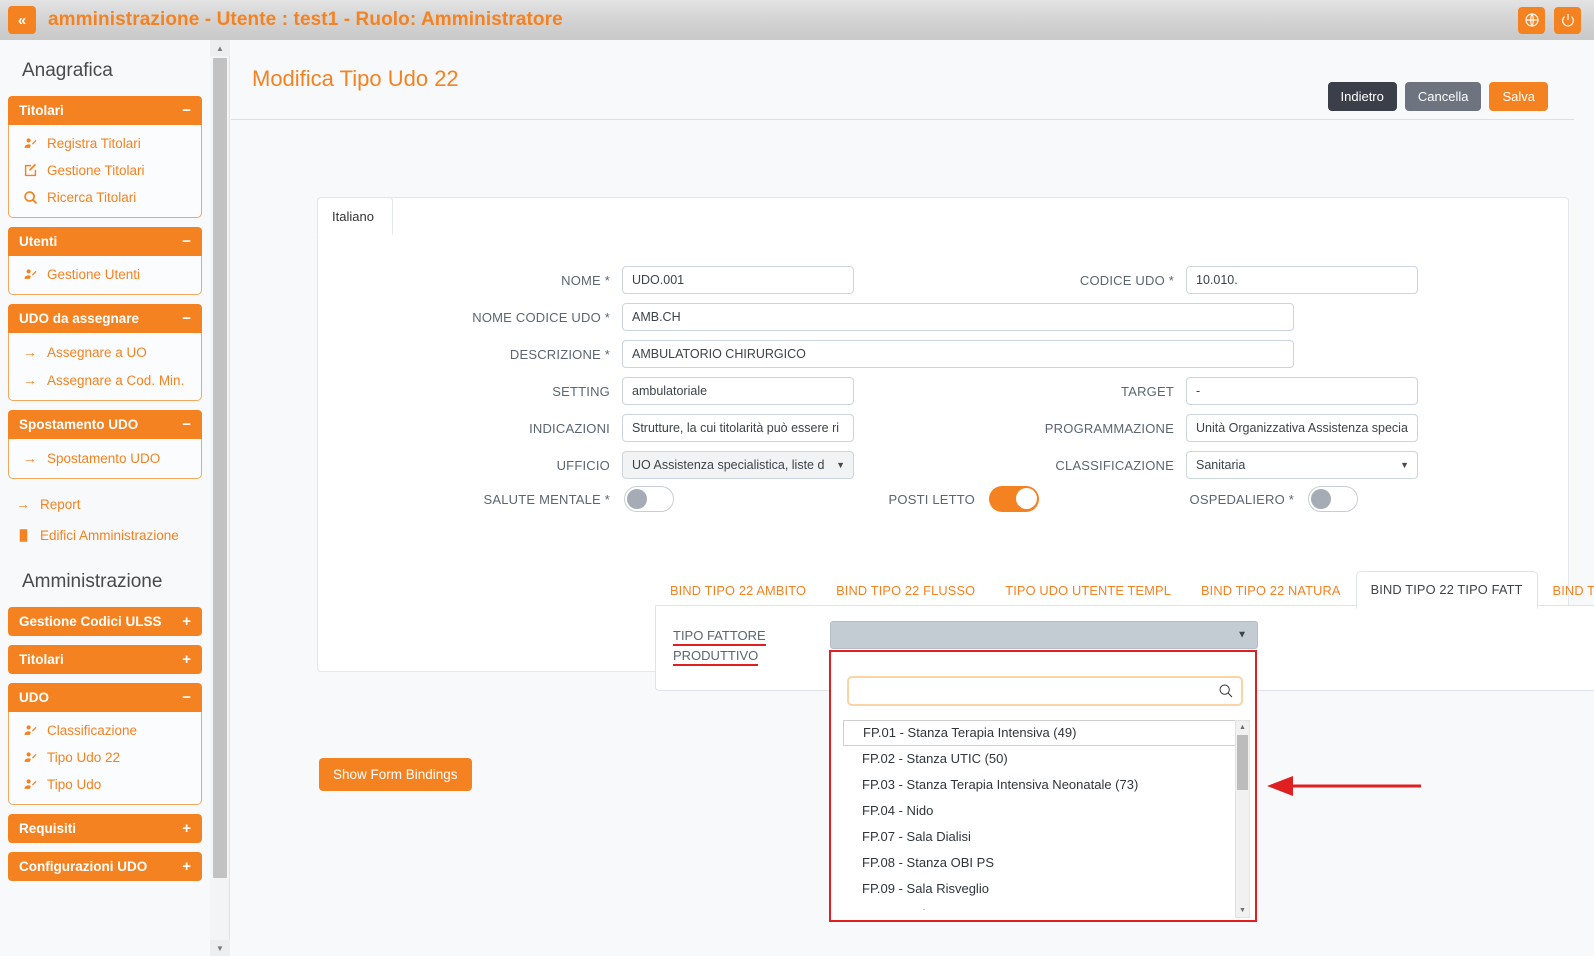  I want to click on sidebar-item-label: Assegnare a UO, so click(97, 352).